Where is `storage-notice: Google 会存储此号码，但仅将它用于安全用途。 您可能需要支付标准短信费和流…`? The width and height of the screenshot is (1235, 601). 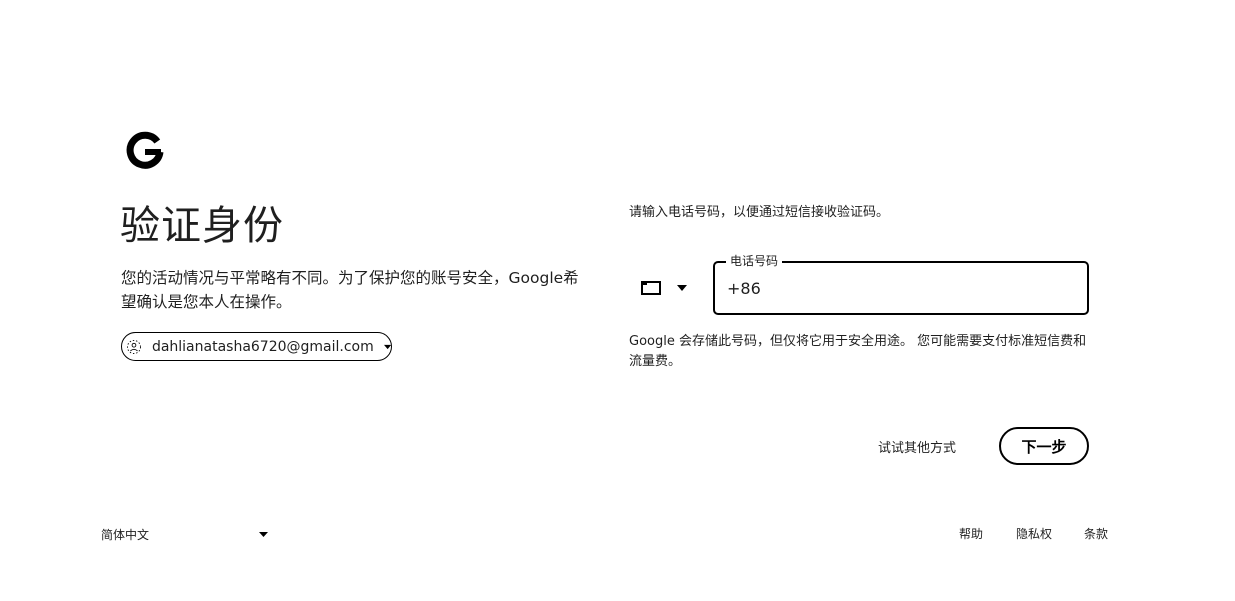 storage-notice: Google 会存储此号码，但仅将它用于安全用途。 您可能需要支付标准短信费和流… is located at coordinates (858, 351).